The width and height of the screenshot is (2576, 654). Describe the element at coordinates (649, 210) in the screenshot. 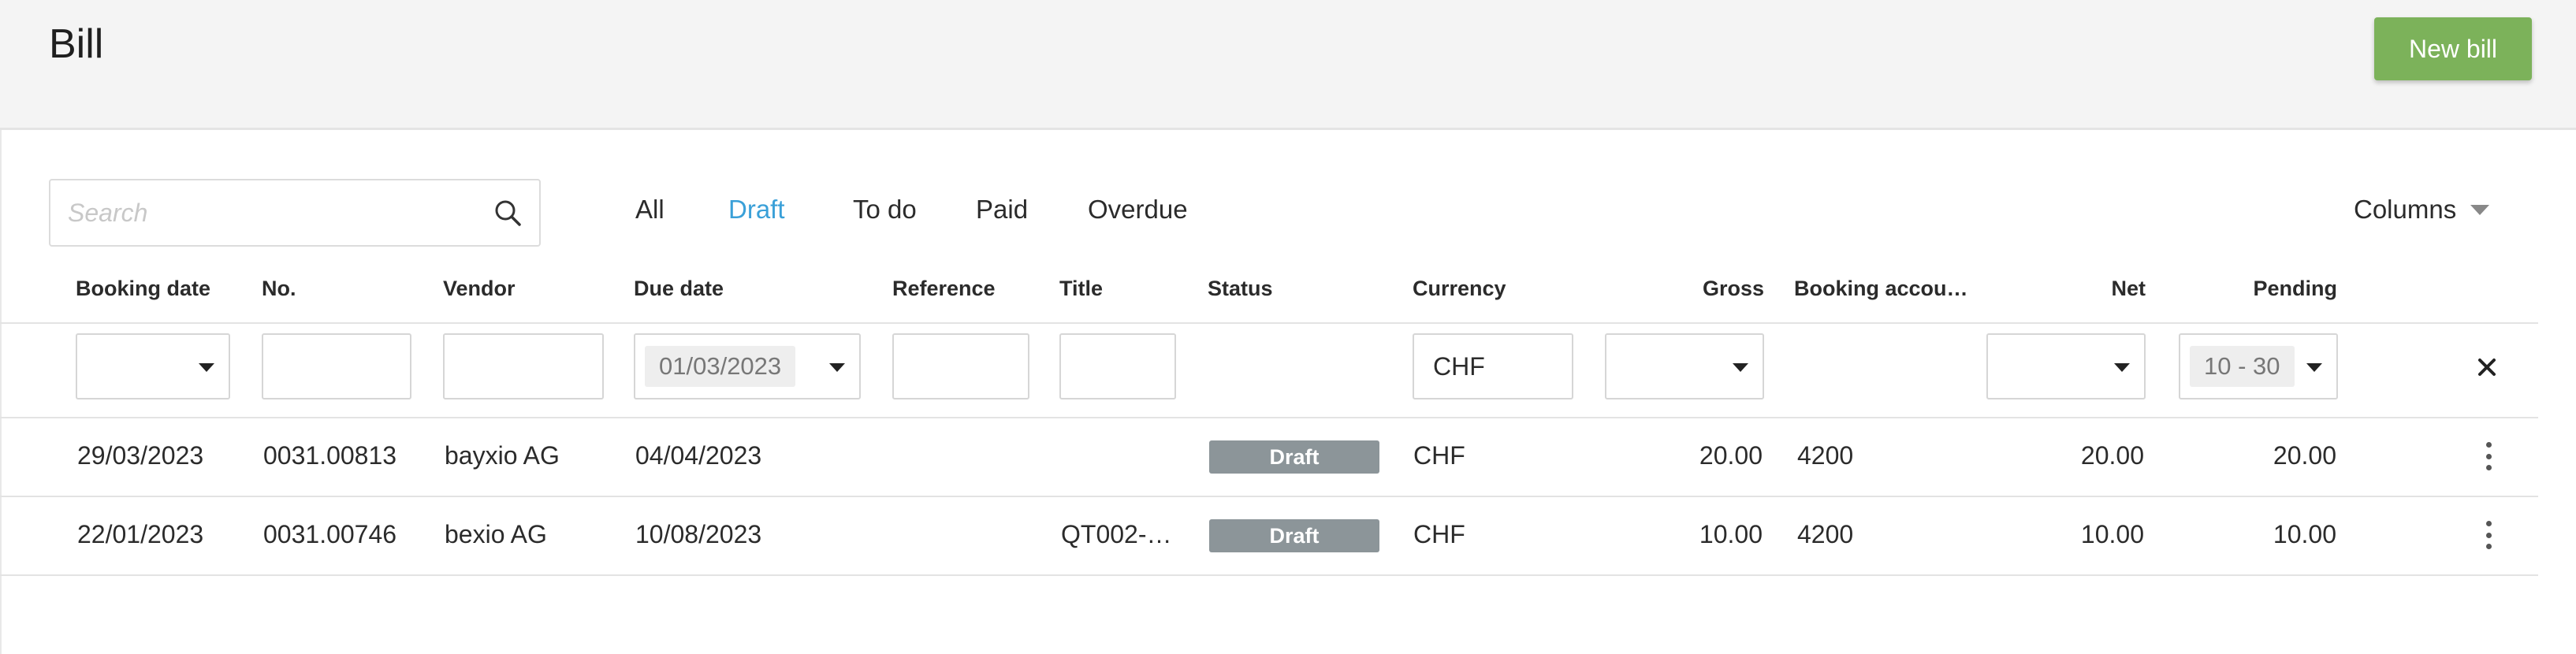

I see `tab-all: All` at that location.